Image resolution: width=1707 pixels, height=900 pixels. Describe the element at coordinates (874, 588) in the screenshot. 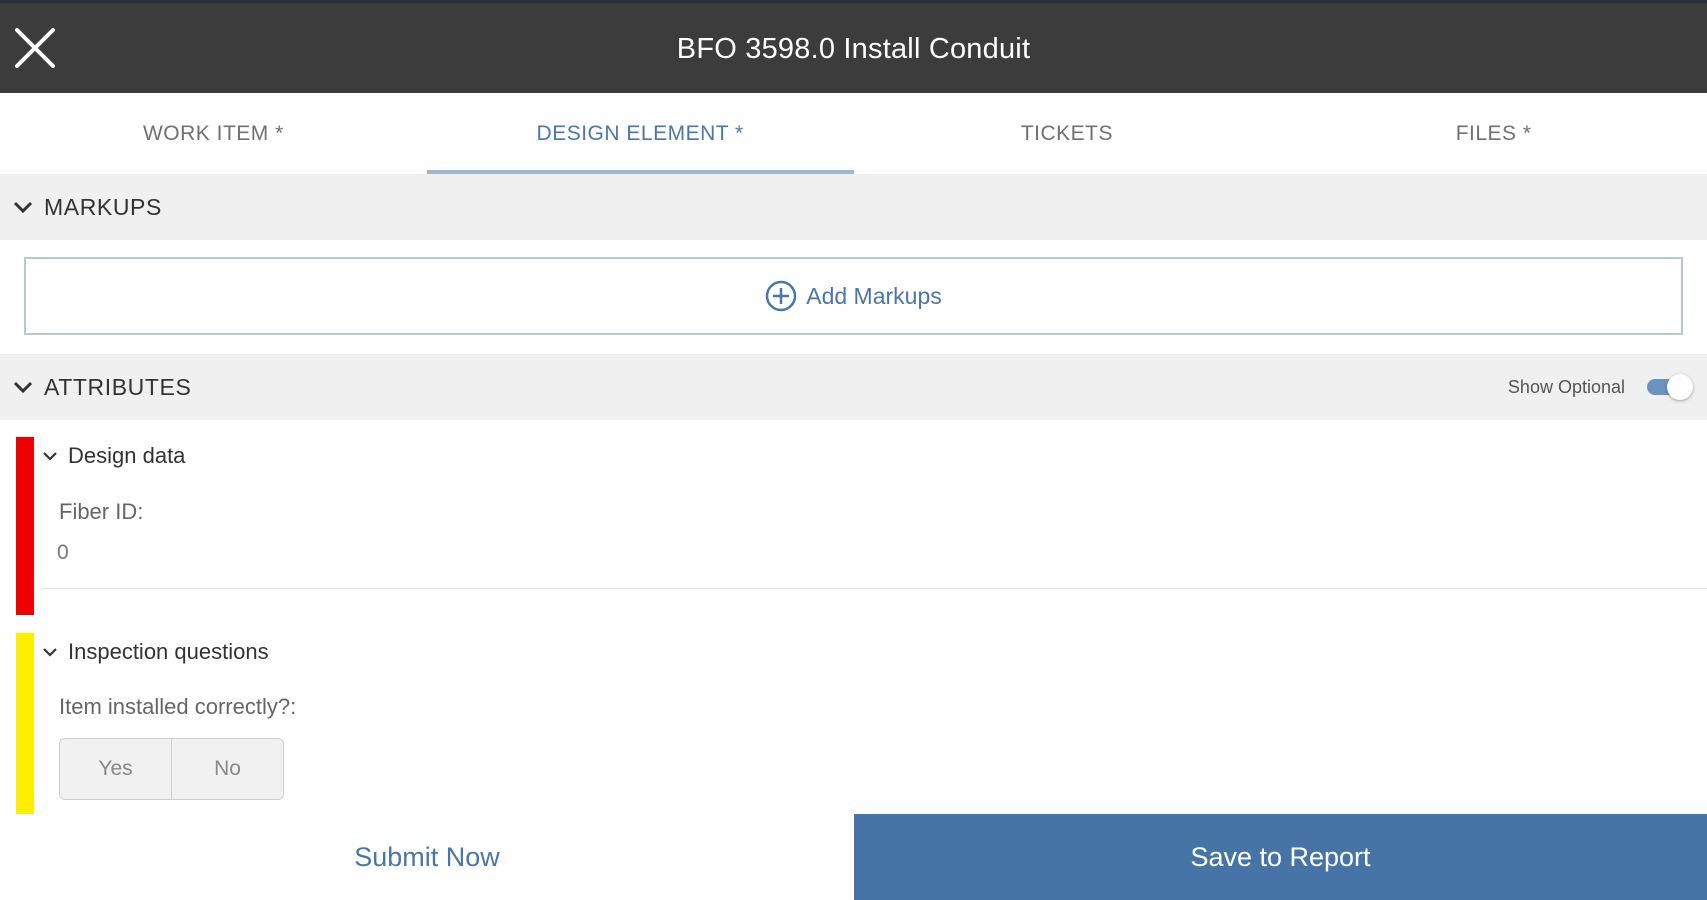

I see `divider` at that location.